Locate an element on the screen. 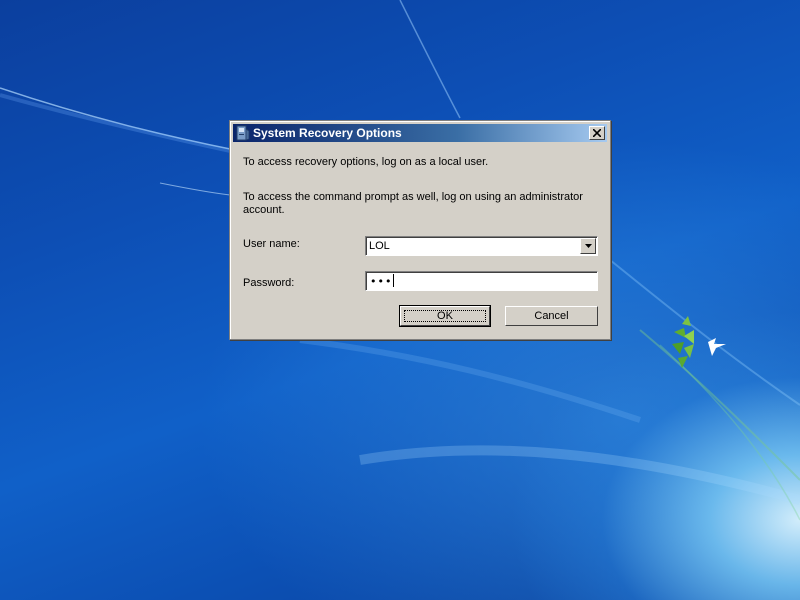 The width and height of the screenshot is (800, 600). chevron-down-icon is located at coordinates (588, 246).